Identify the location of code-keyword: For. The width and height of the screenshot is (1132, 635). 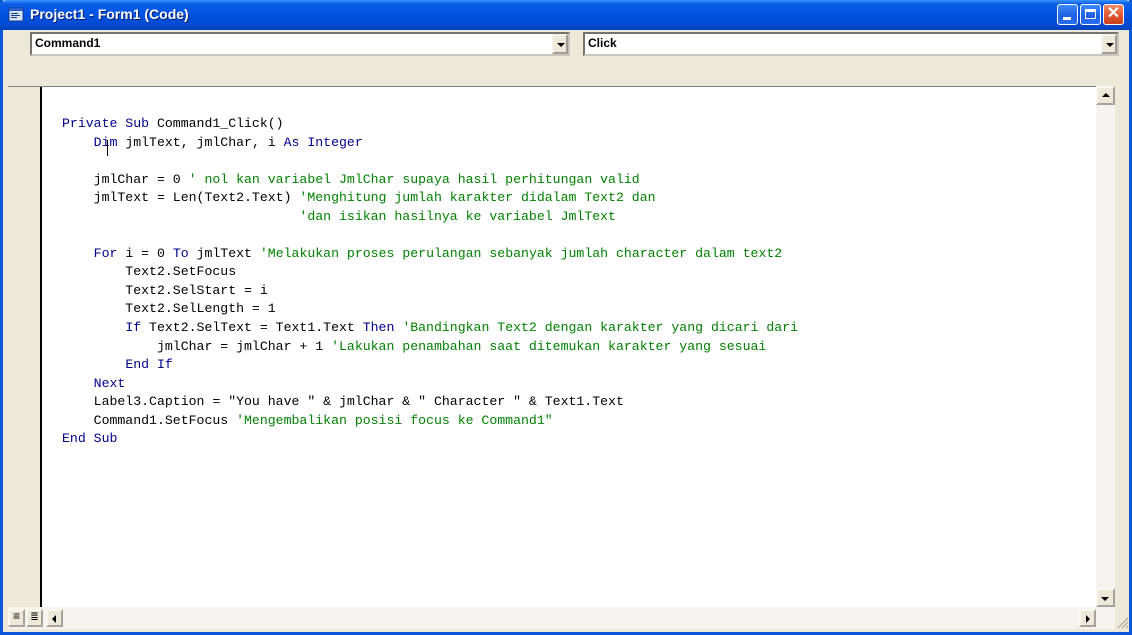
(105, 253).